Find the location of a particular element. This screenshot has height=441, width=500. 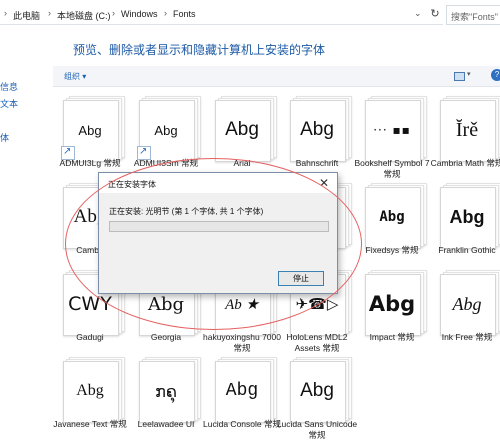

breadcrumb-local-disk: 本地磁盘 (C:) is located at coordinates (84, 15).